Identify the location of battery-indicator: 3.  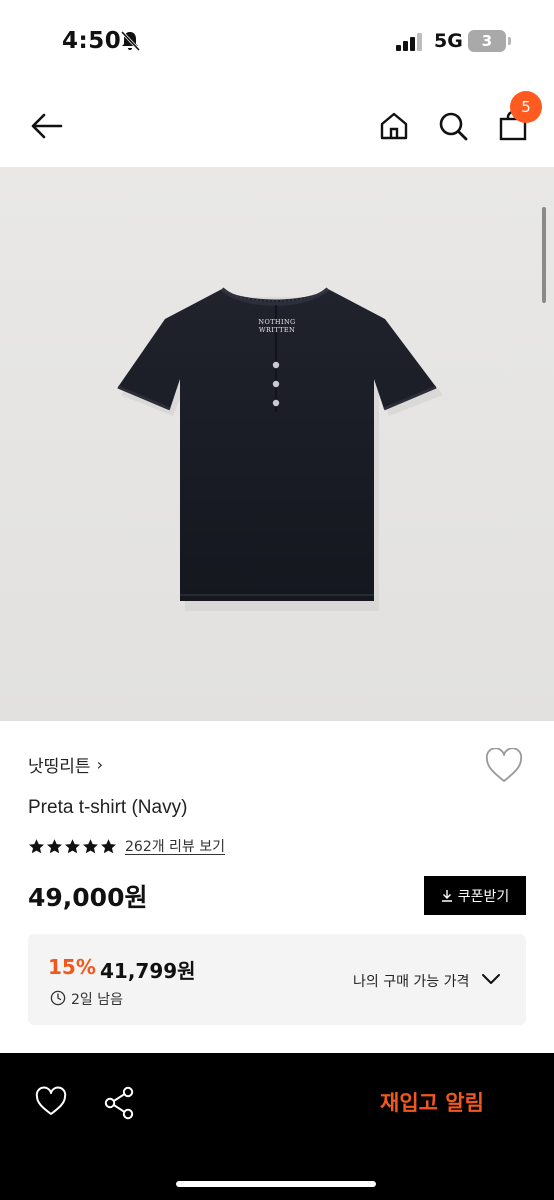
(487, 41).